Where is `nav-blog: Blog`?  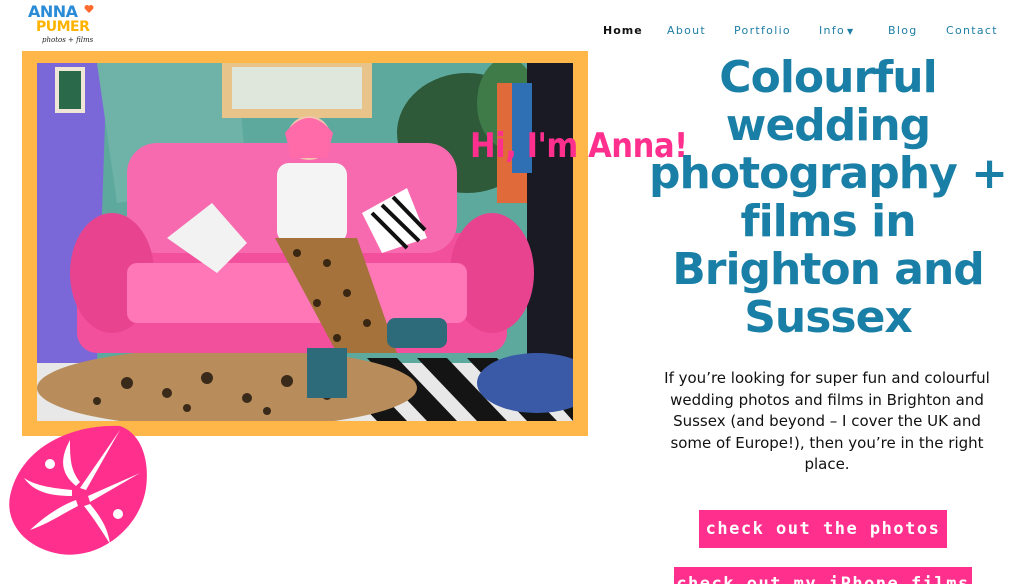
nav-blog: Blog is located at coordinates (903, 30).